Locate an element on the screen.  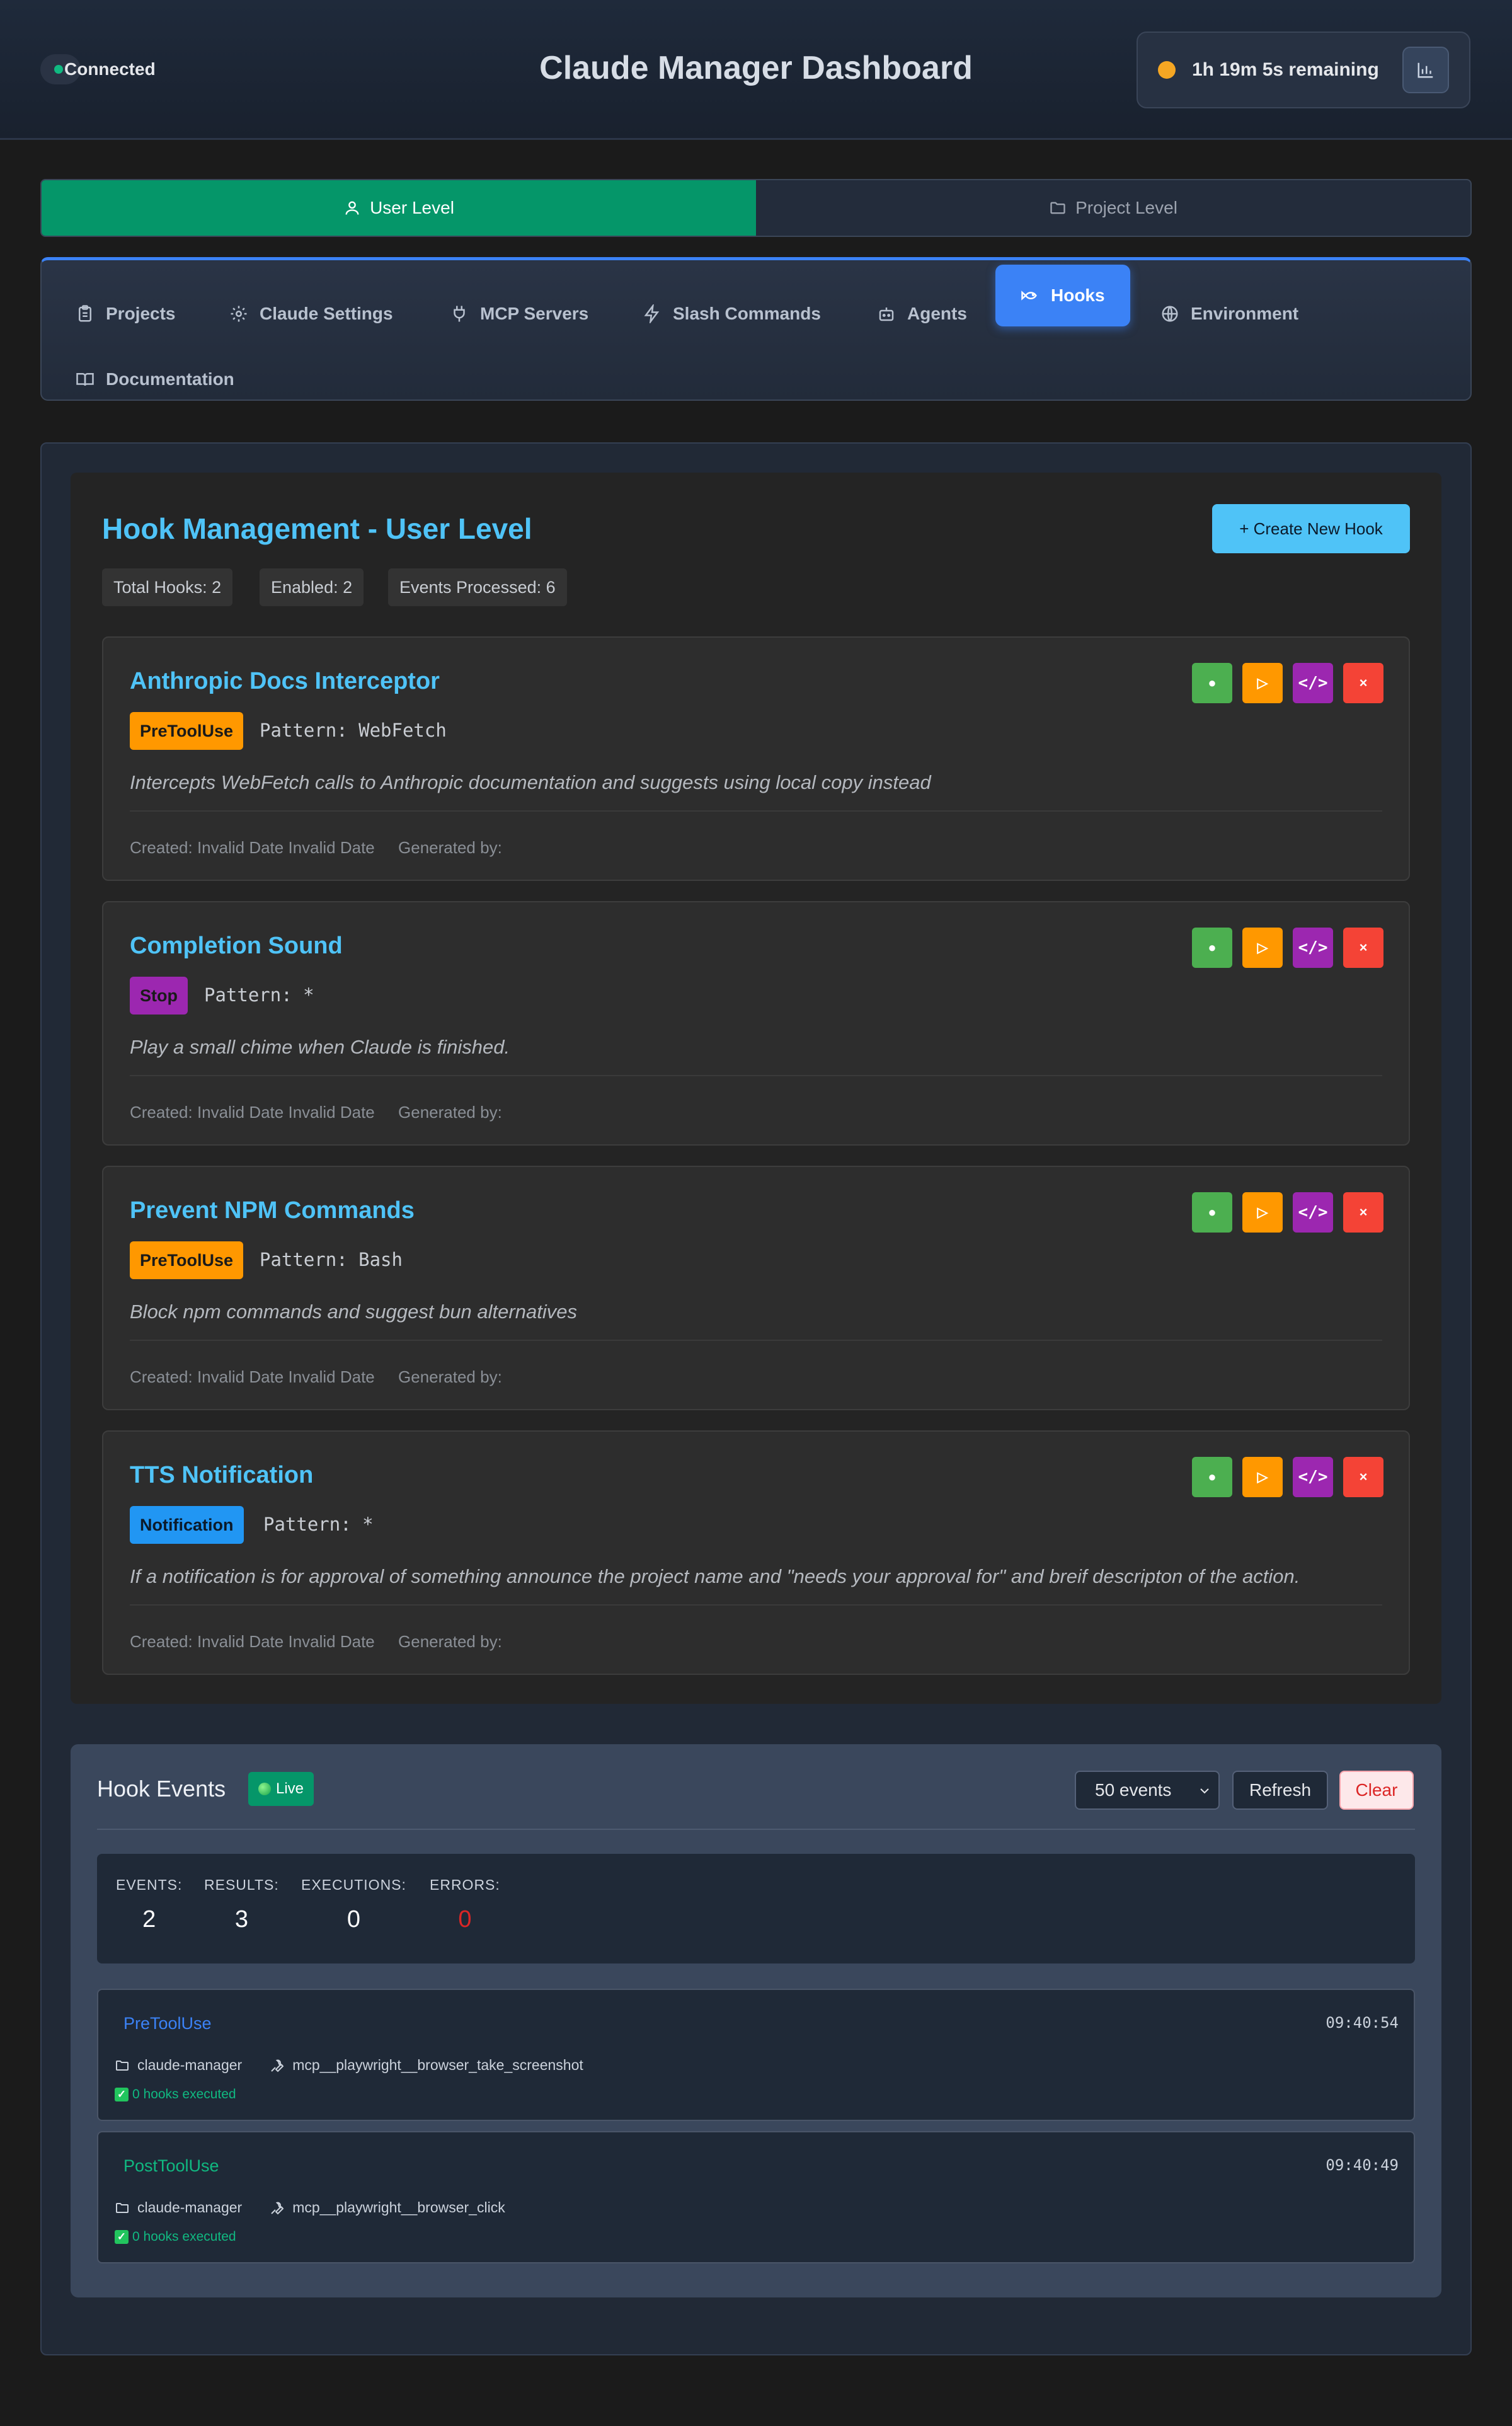
tab-label: Claude Settings is located at coordinates (326, 313).